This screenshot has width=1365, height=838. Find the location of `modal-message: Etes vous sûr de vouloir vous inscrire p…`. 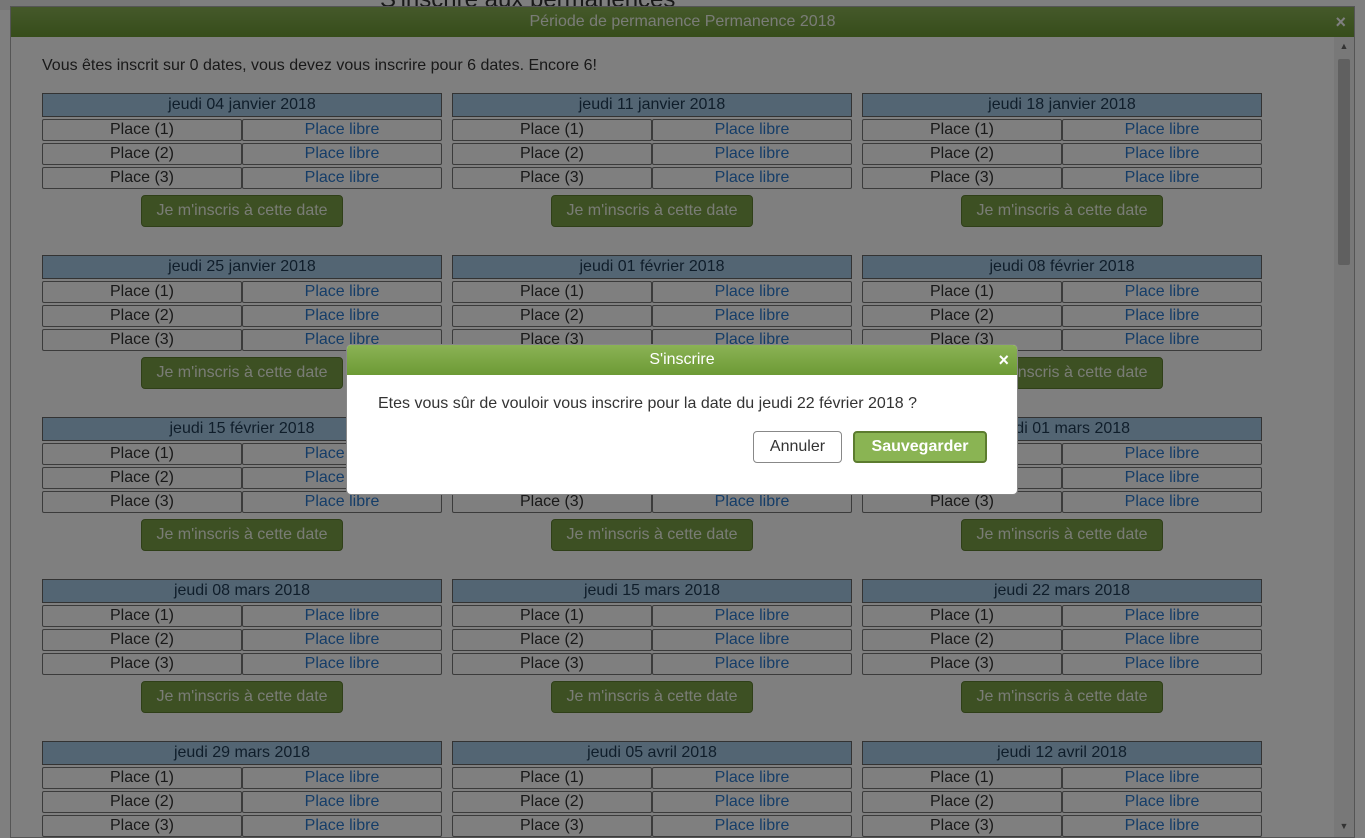

modal-message: Etes vous sûr de vouloir vous inscrire p… is located at coordinates (647, 403).